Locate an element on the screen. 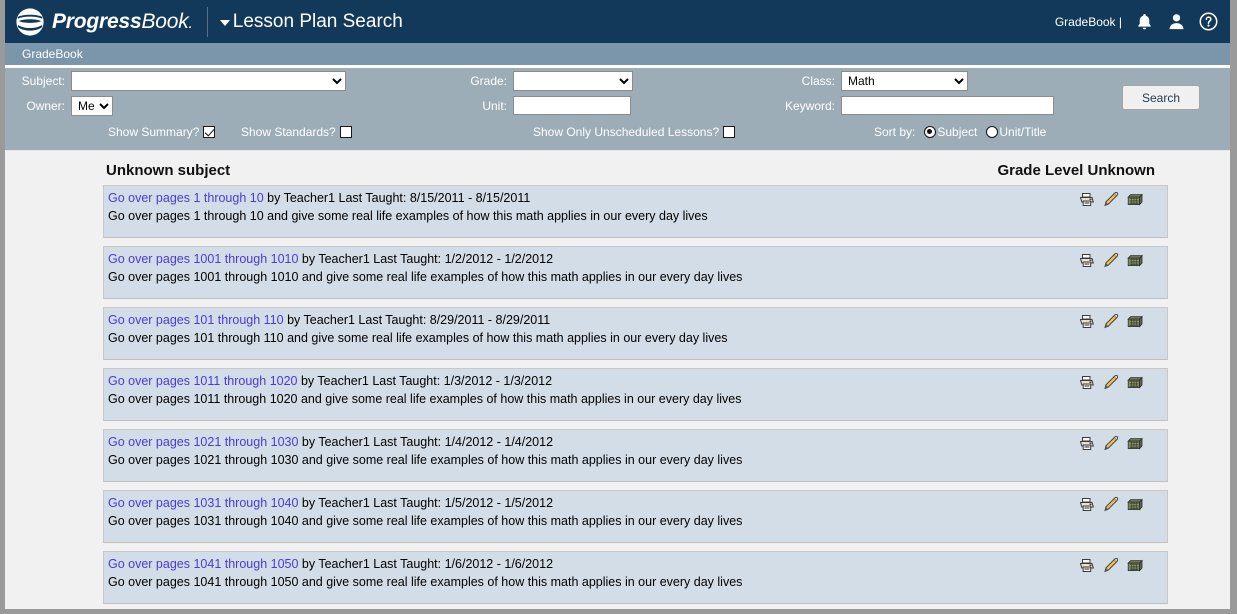  page-title: Lesson Plan Search is located at coordinates (317, 21).